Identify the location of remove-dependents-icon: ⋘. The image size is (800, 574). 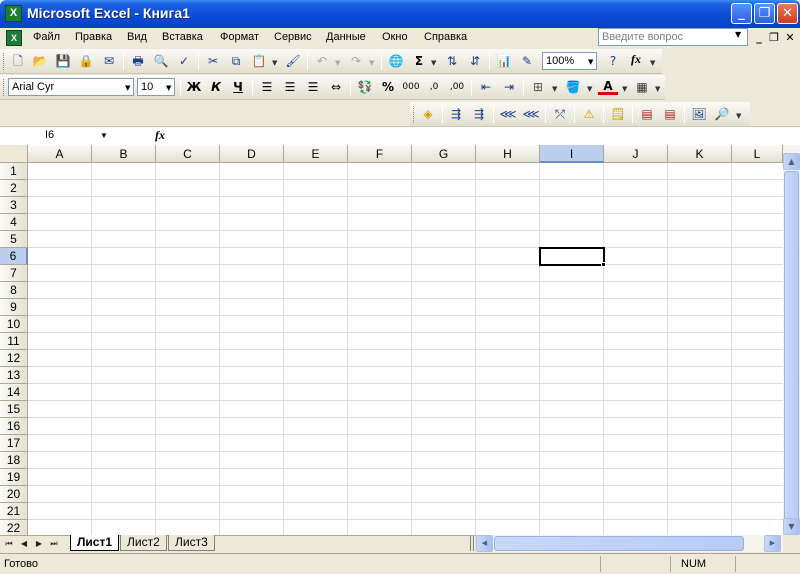
(531, 114).